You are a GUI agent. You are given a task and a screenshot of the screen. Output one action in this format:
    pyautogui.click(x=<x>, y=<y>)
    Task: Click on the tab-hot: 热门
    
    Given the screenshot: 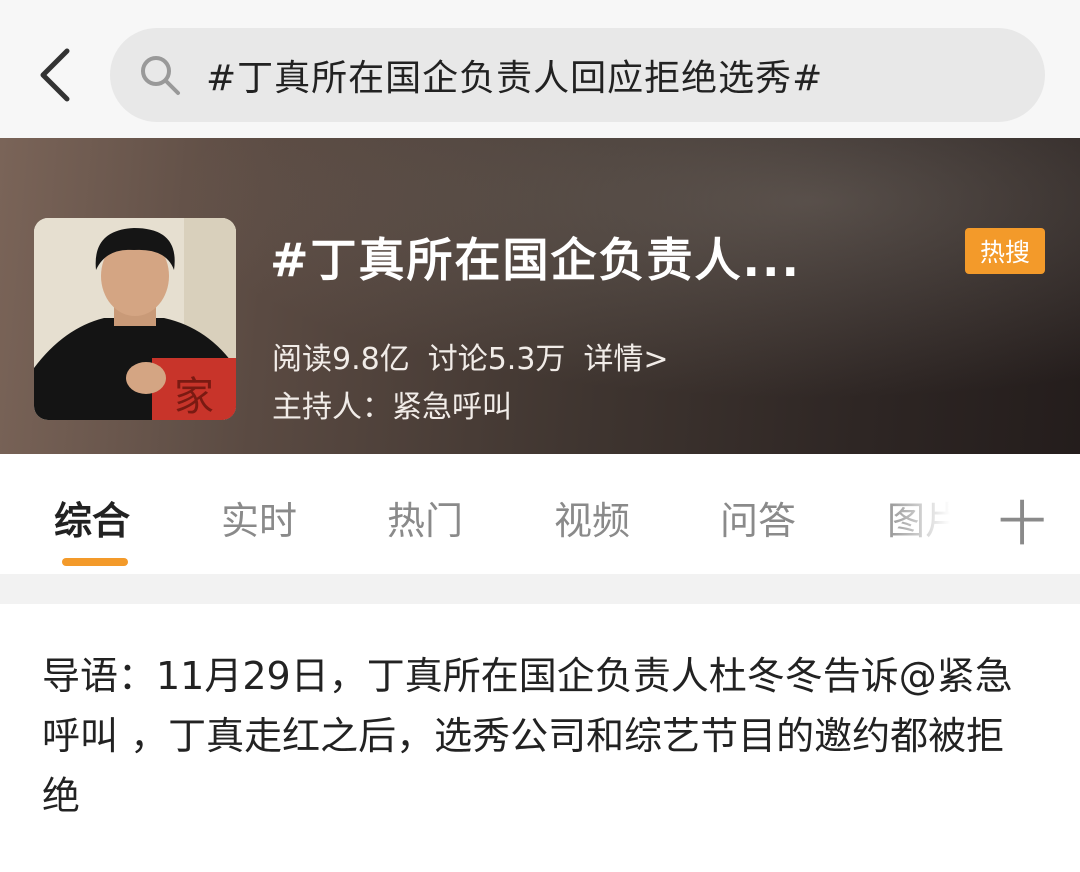 What is the action you would take?
    pyautogui.click(x=425, y=517)
    